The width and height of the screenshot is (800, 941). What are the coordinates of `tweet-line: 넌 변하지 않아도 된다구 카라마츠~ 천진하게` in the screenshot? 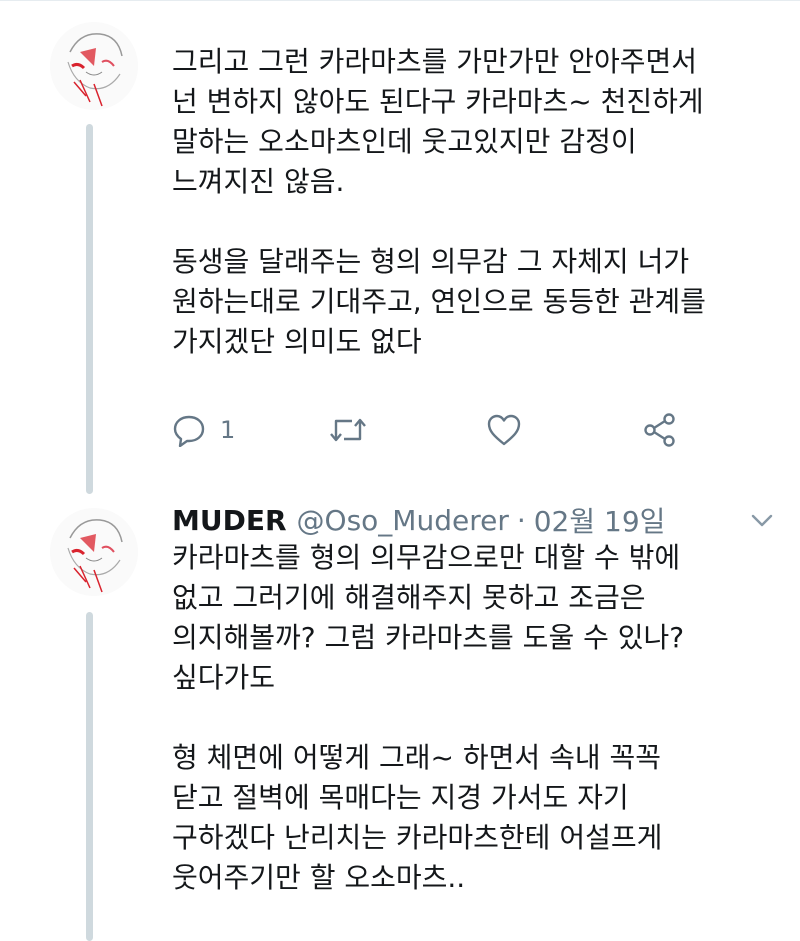 It's located at (438, 101).